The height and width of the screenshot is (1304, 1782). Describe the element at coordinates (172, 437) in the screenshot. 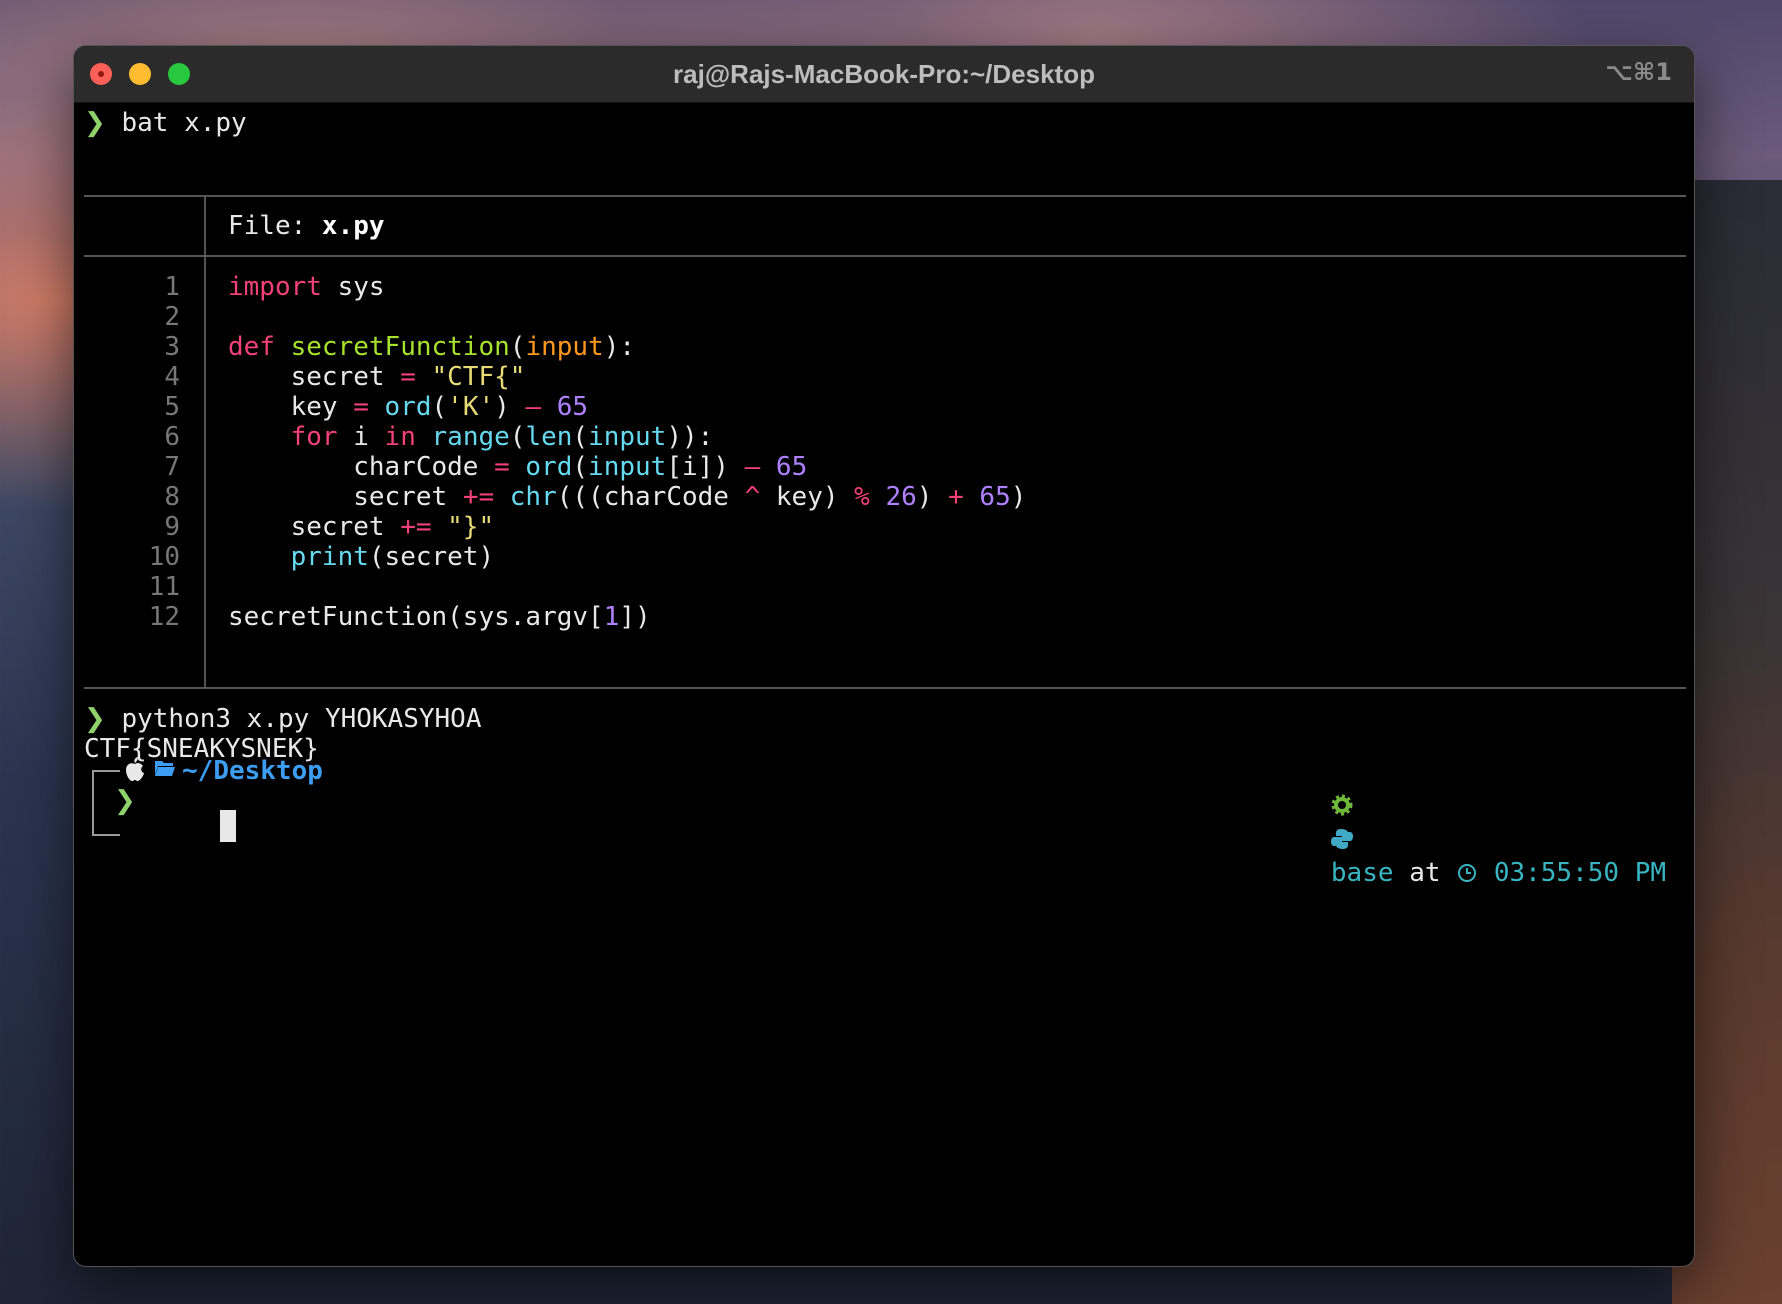

I see `line-number: 6` at that location.